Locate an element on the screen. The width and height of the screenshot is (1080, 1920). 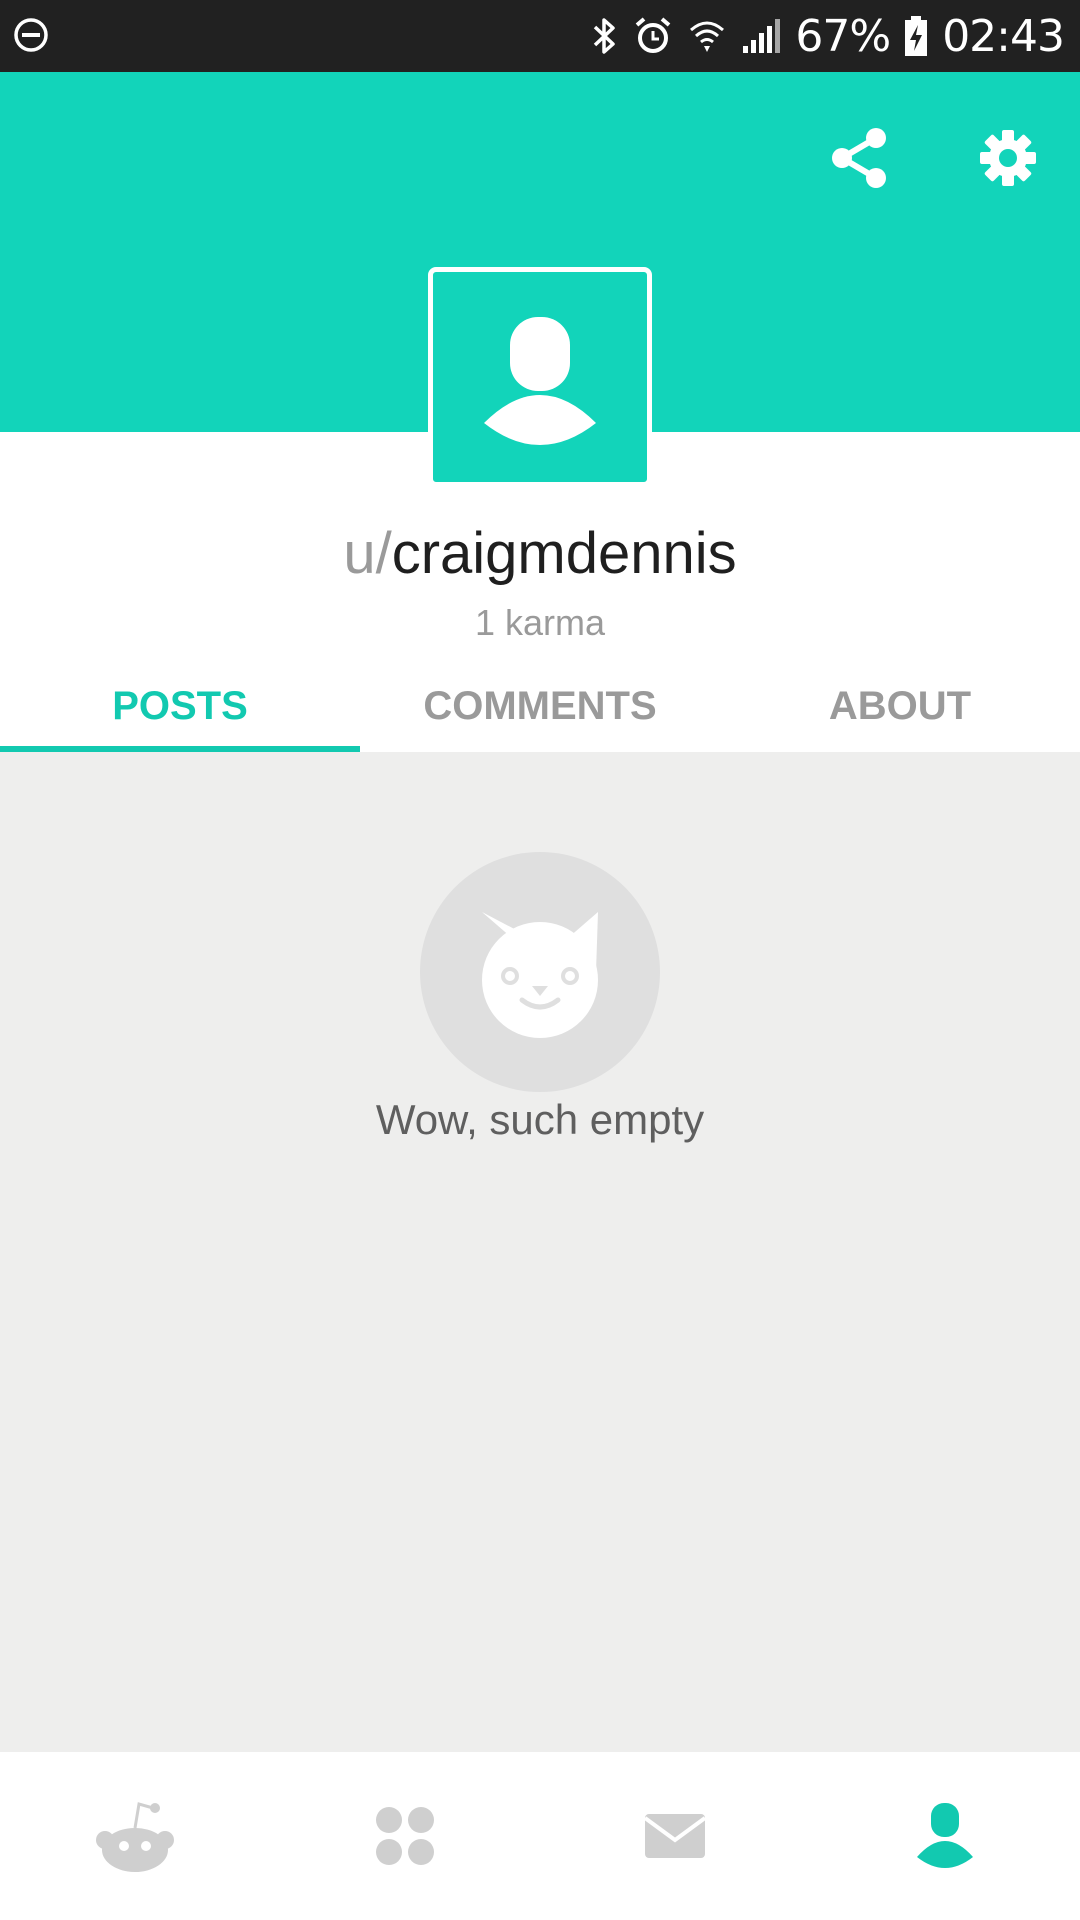
gear-icon is located at coordinates (1008, 158).